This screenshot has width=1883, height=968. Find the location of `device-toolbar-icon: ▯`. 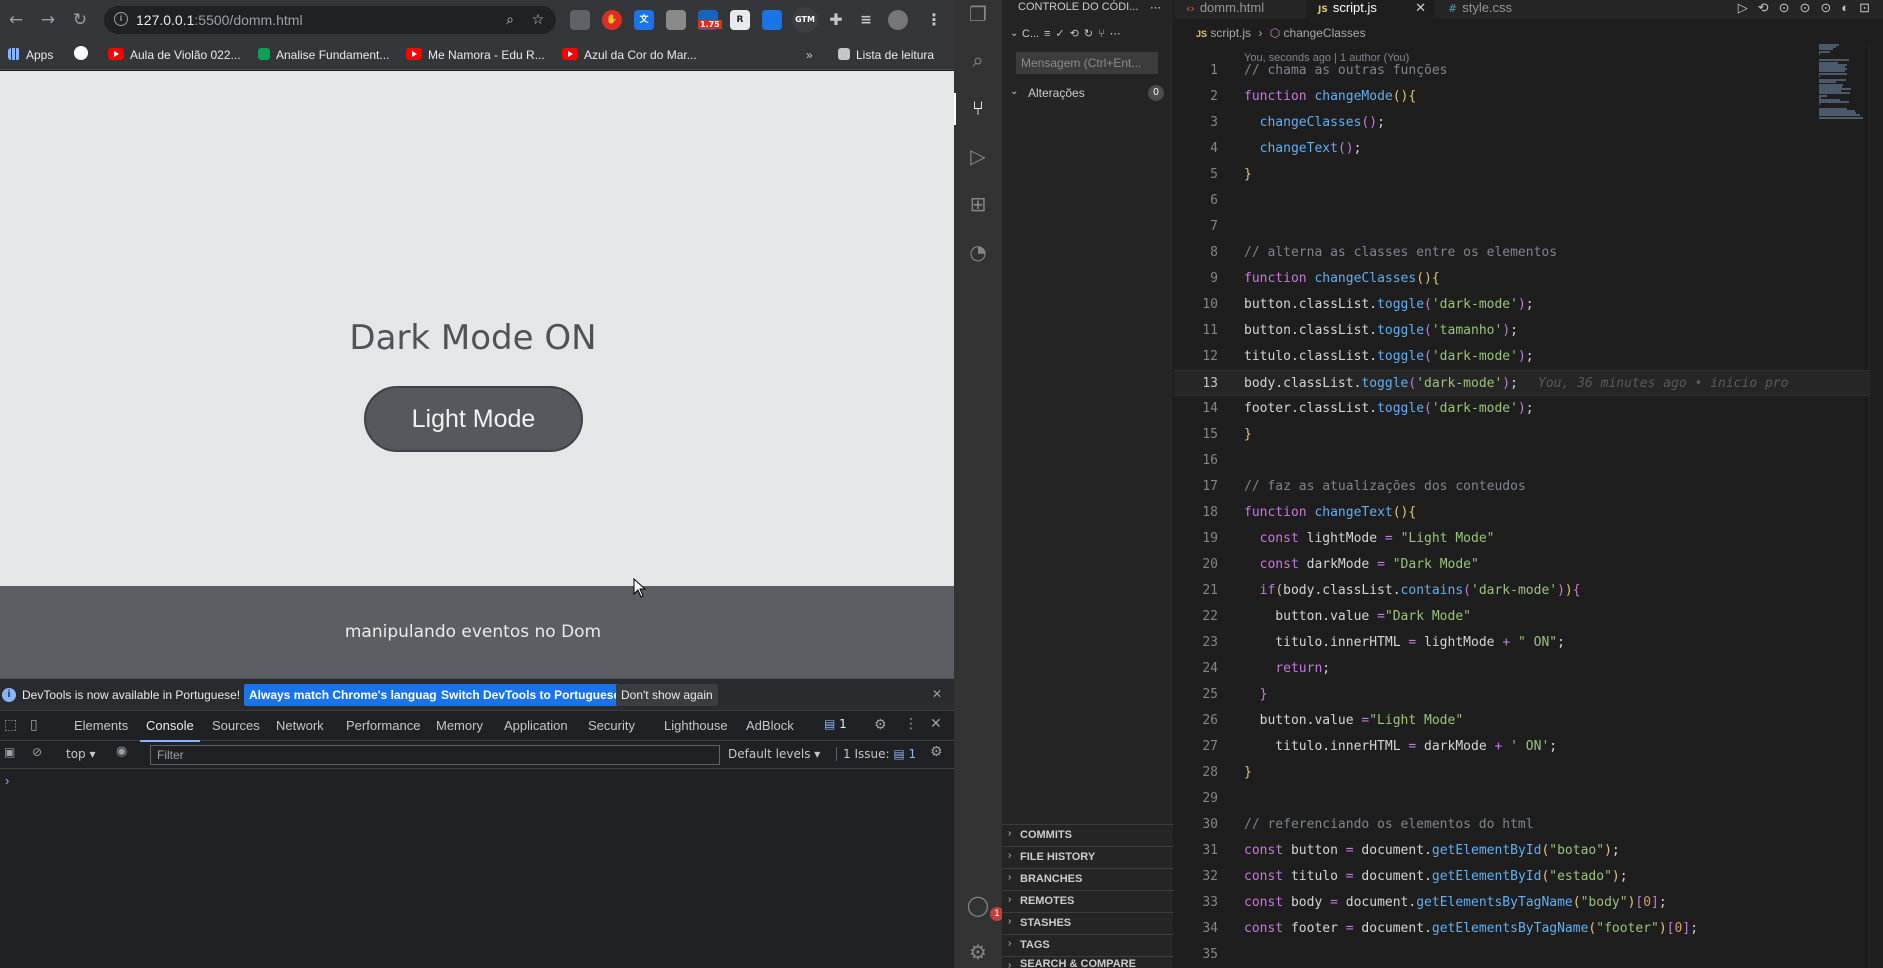

device-toolbar-icon: ▯ is located at coordinates (34, 725).